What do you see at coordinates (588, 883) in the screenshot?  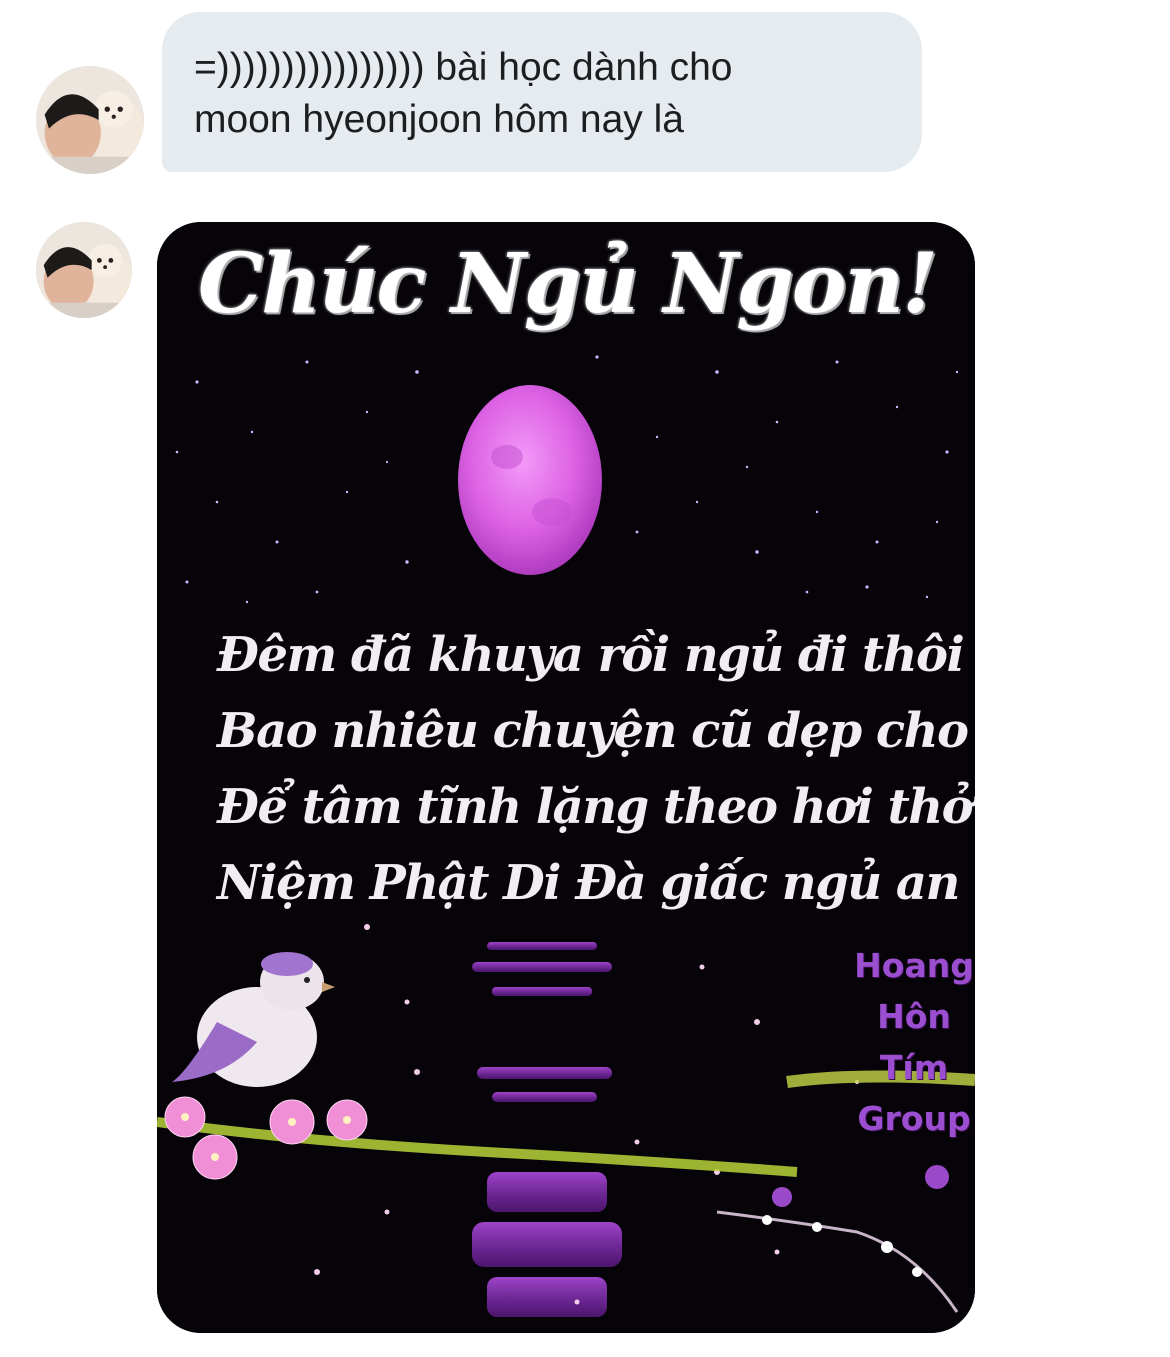 I see `poem-line: Niệm Phật Di Đà giấc ngủ an` at bounding box center [588, 883].